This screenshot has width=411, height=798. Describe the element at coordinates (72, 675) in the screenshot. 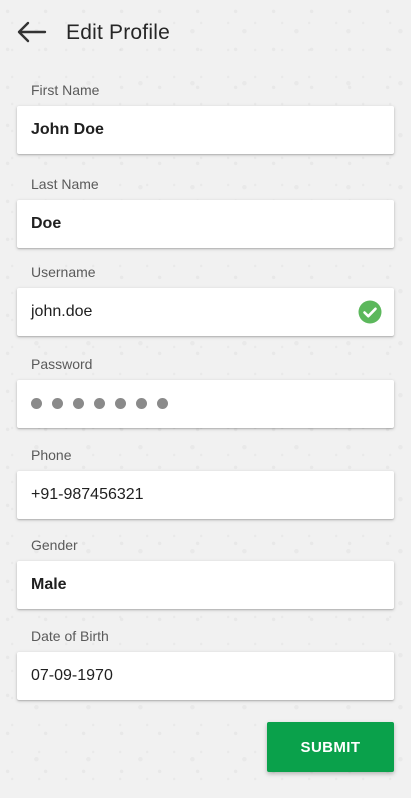

I see `dob-value: 07-09-1970` at that location.